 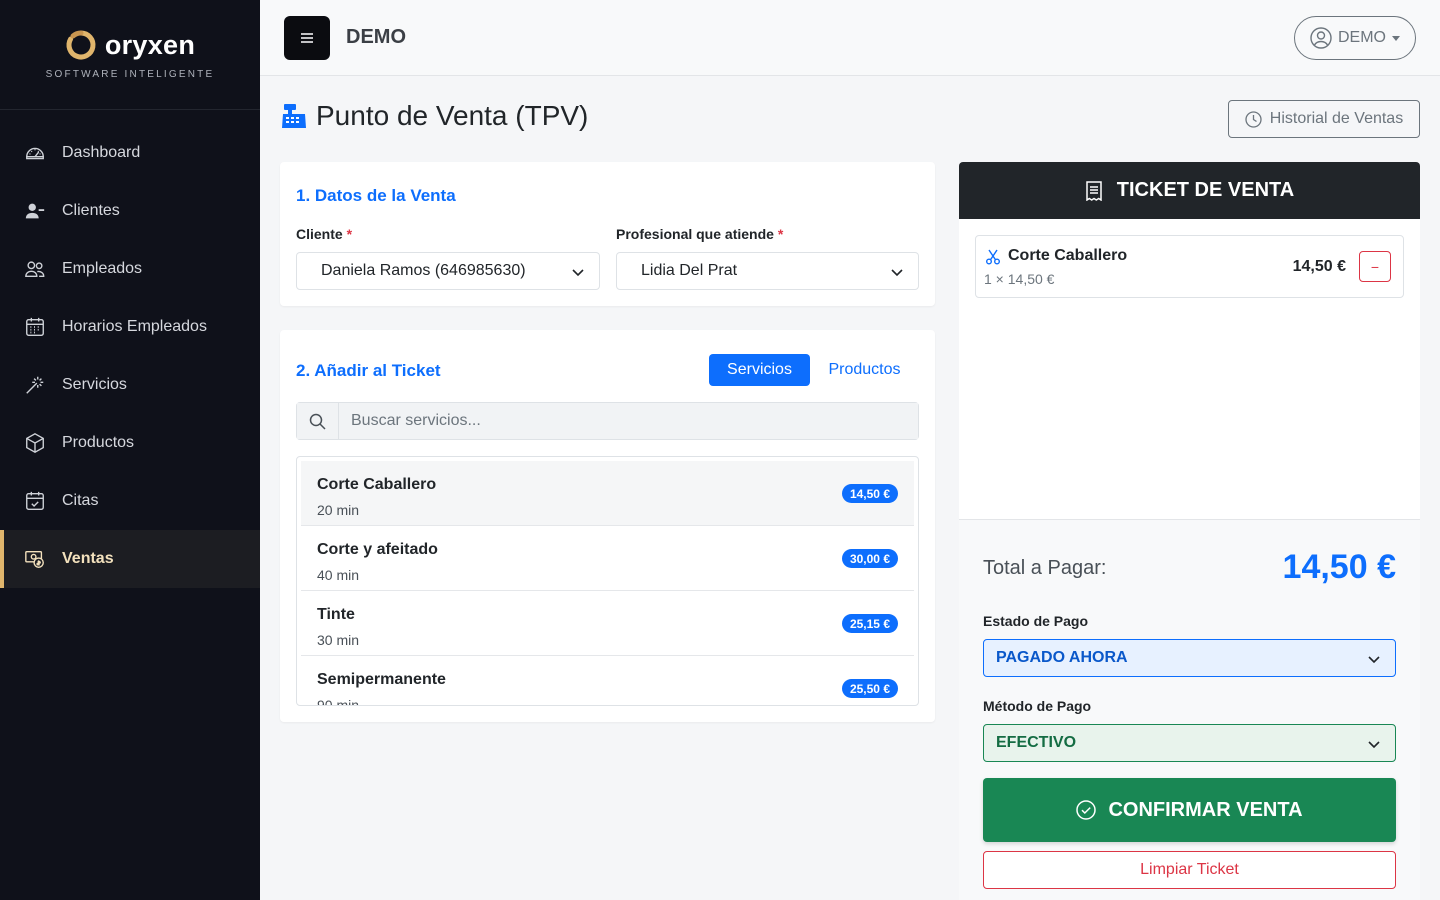 What do you see at coordinates (150, 44) in the screenshot?
I see `brand-name: oryxen` at bounding box center [150, 44].